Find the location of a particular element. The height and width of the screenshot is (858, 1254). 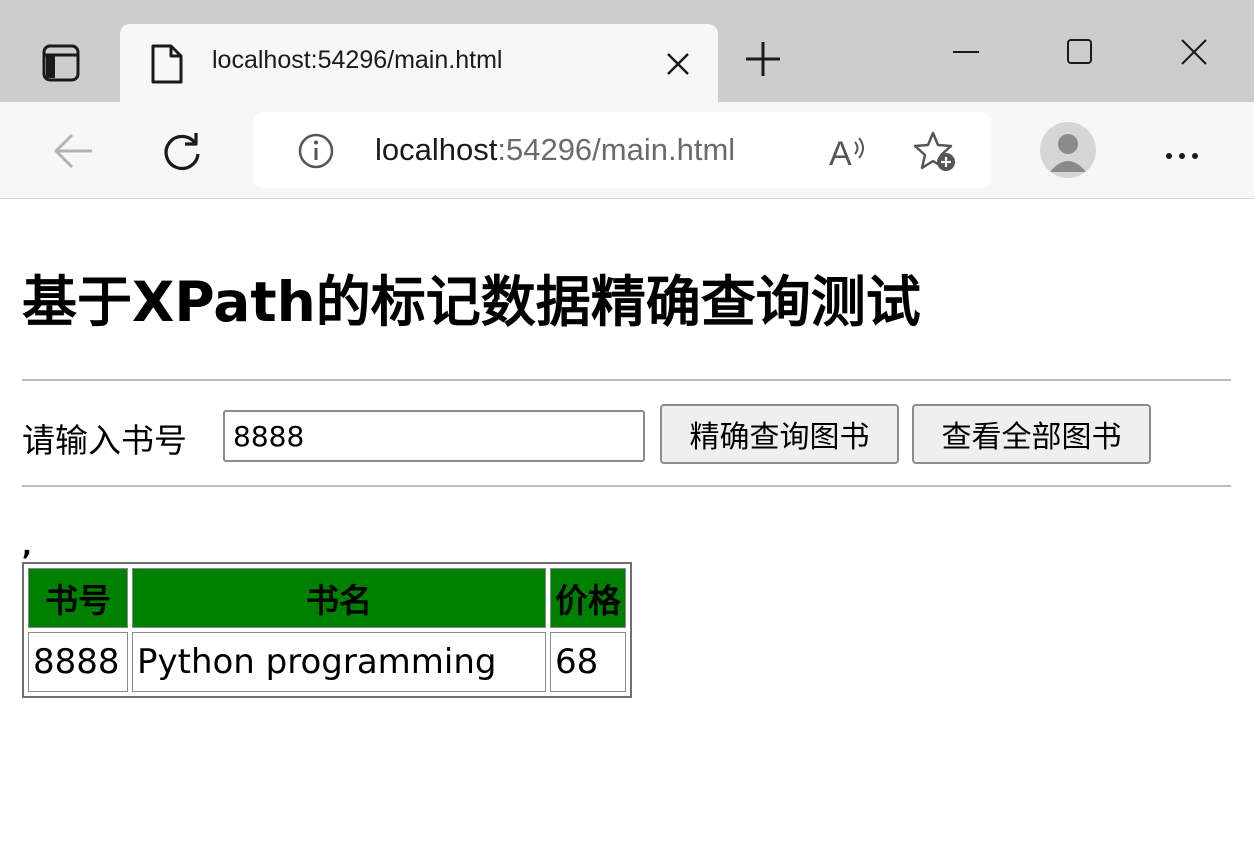

cell-book-name: Python programming is located at coordinates (339, 662).